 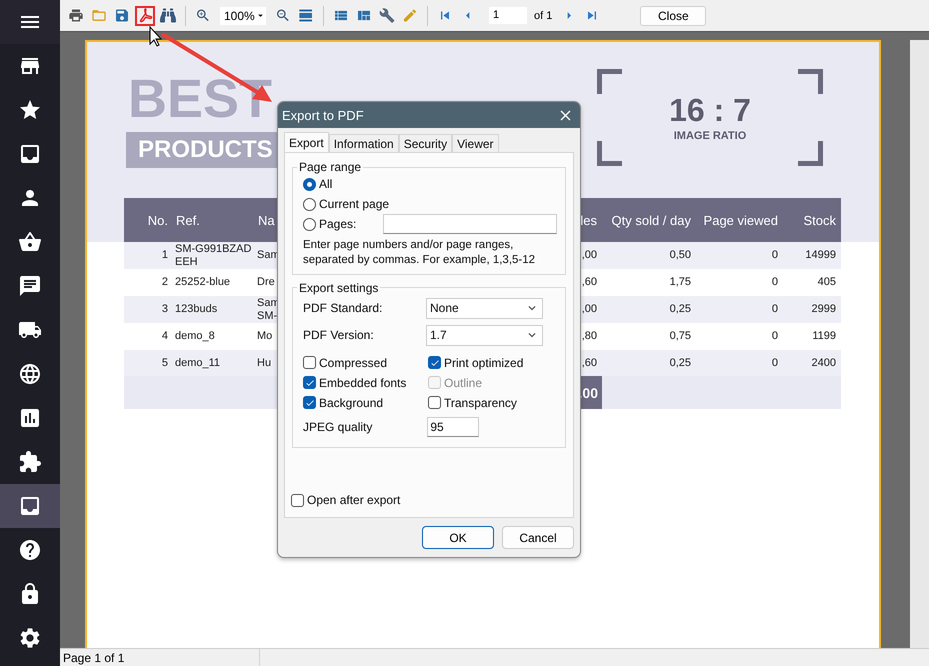 I want to click on table-cell-text: 1, so click(x=164, y=255).